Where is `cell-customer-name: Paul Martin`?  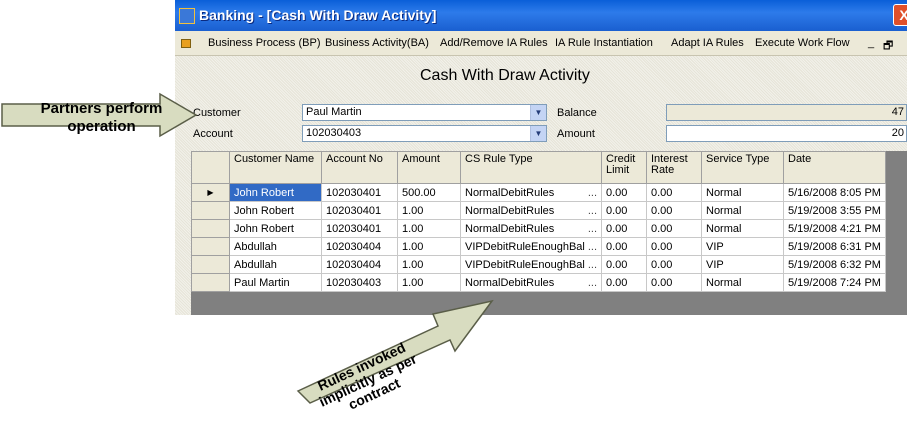
cell-customer-name: Paul Martin is located at coordinates (275, 282).